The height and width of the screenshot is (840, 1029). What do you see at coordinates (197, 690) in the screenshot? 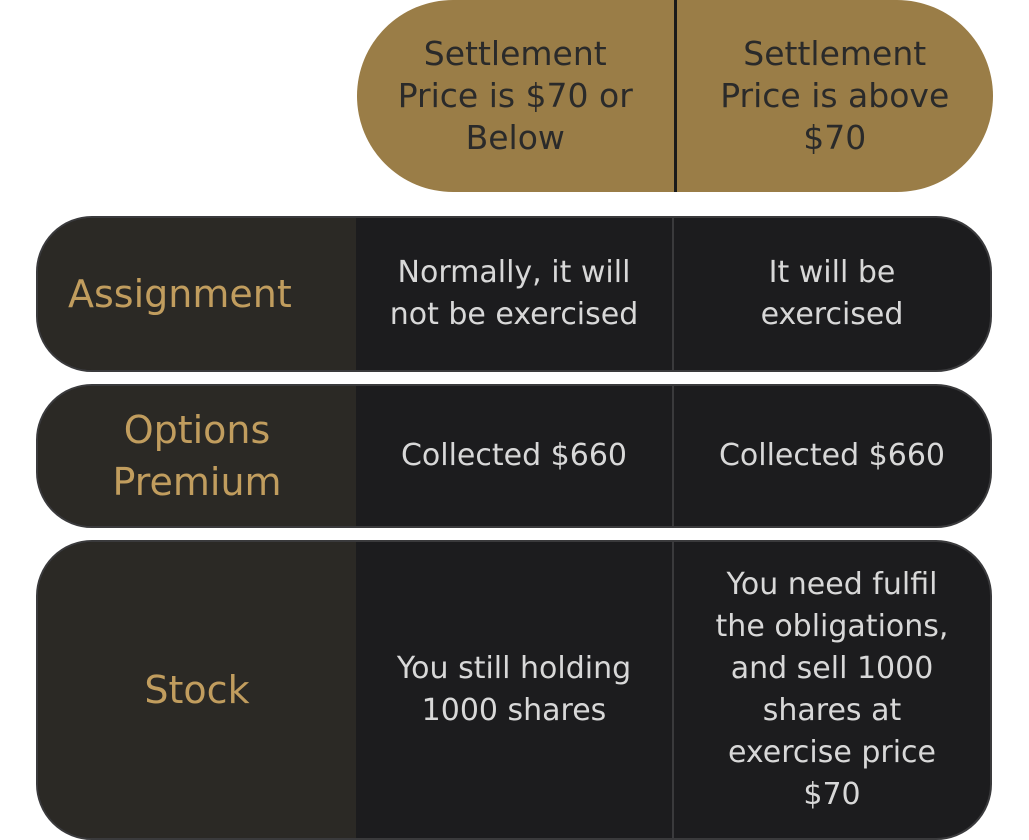
I see `row-label-stock: Stock` at bounding box center [197, 690].